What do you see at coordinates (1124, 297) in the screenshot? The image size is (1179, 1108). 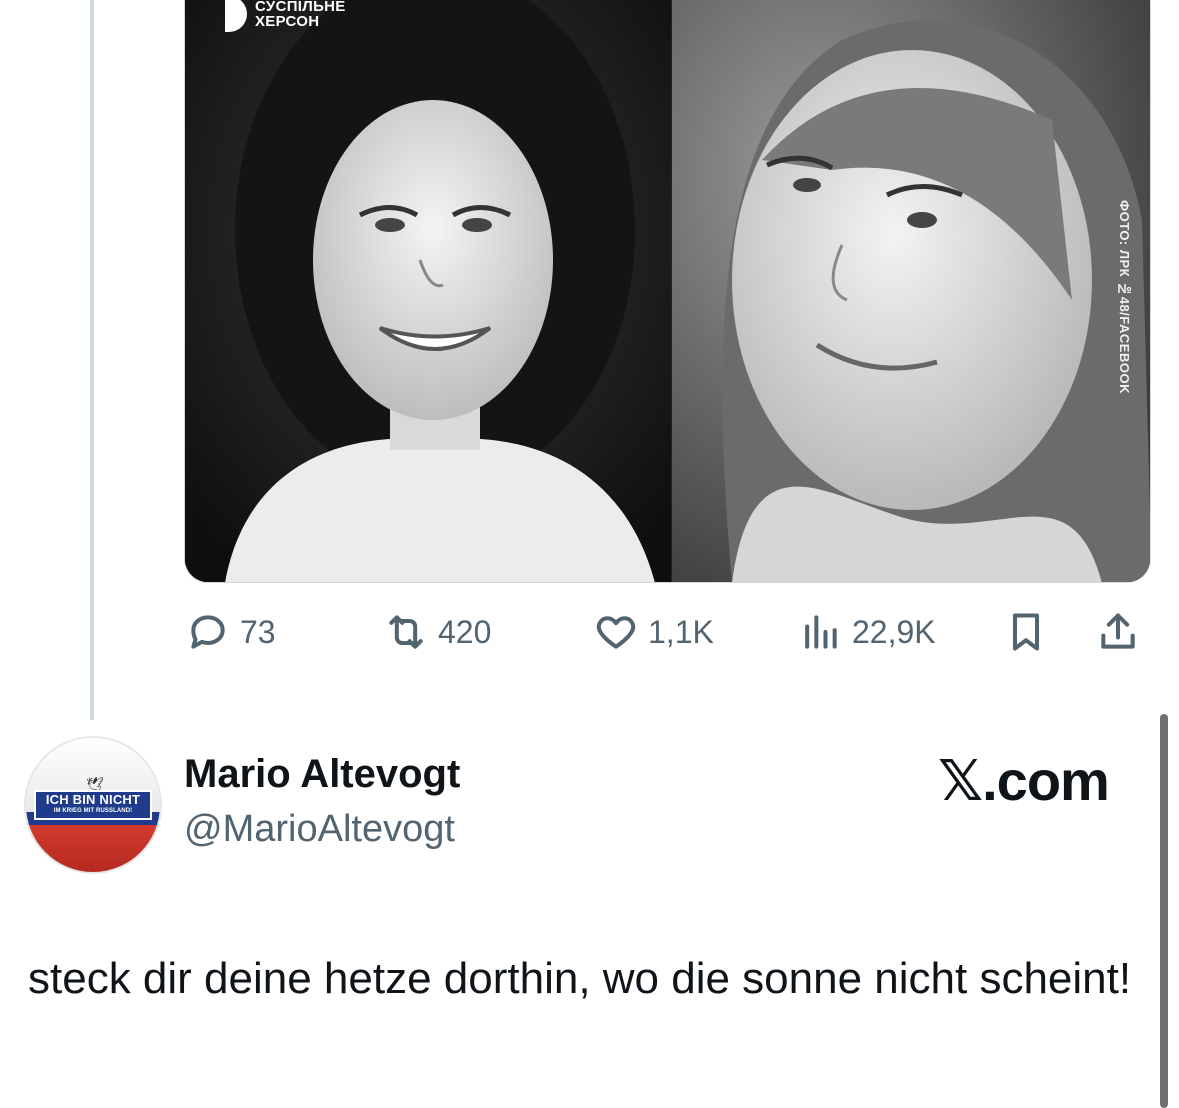 I see `photo-credit: ФОТО: ЛРК №48/FACEBOOK` at bounding box center [1124, 297].